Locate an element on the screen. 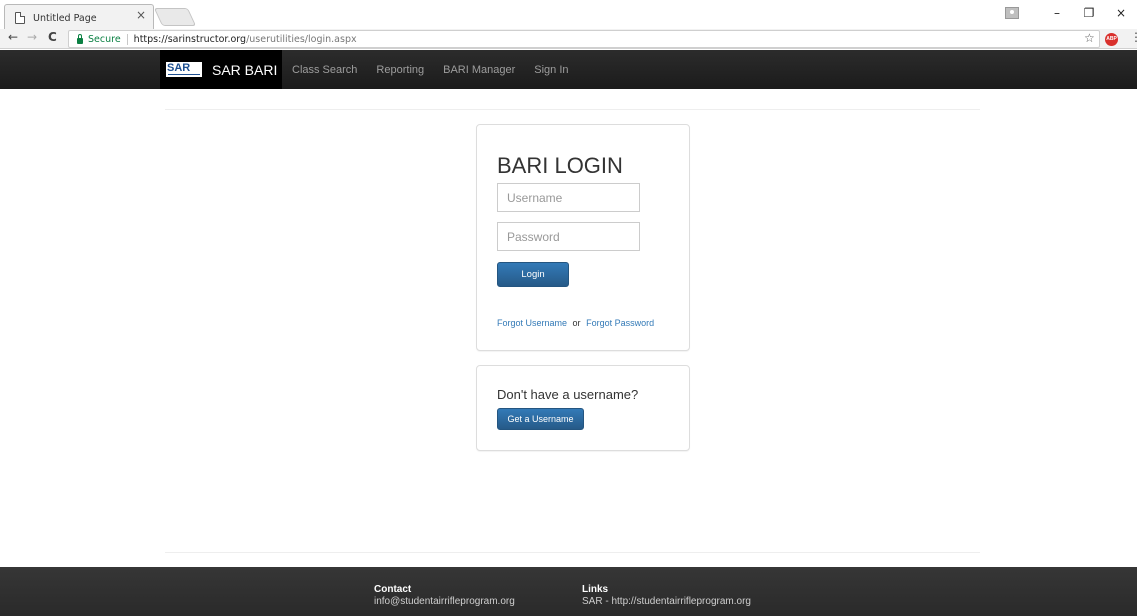 The height and width of the screenshot is (616, 1137). browser-tab-strip: Untitled Page × – ❐ × is located at coordinates (568, 14).